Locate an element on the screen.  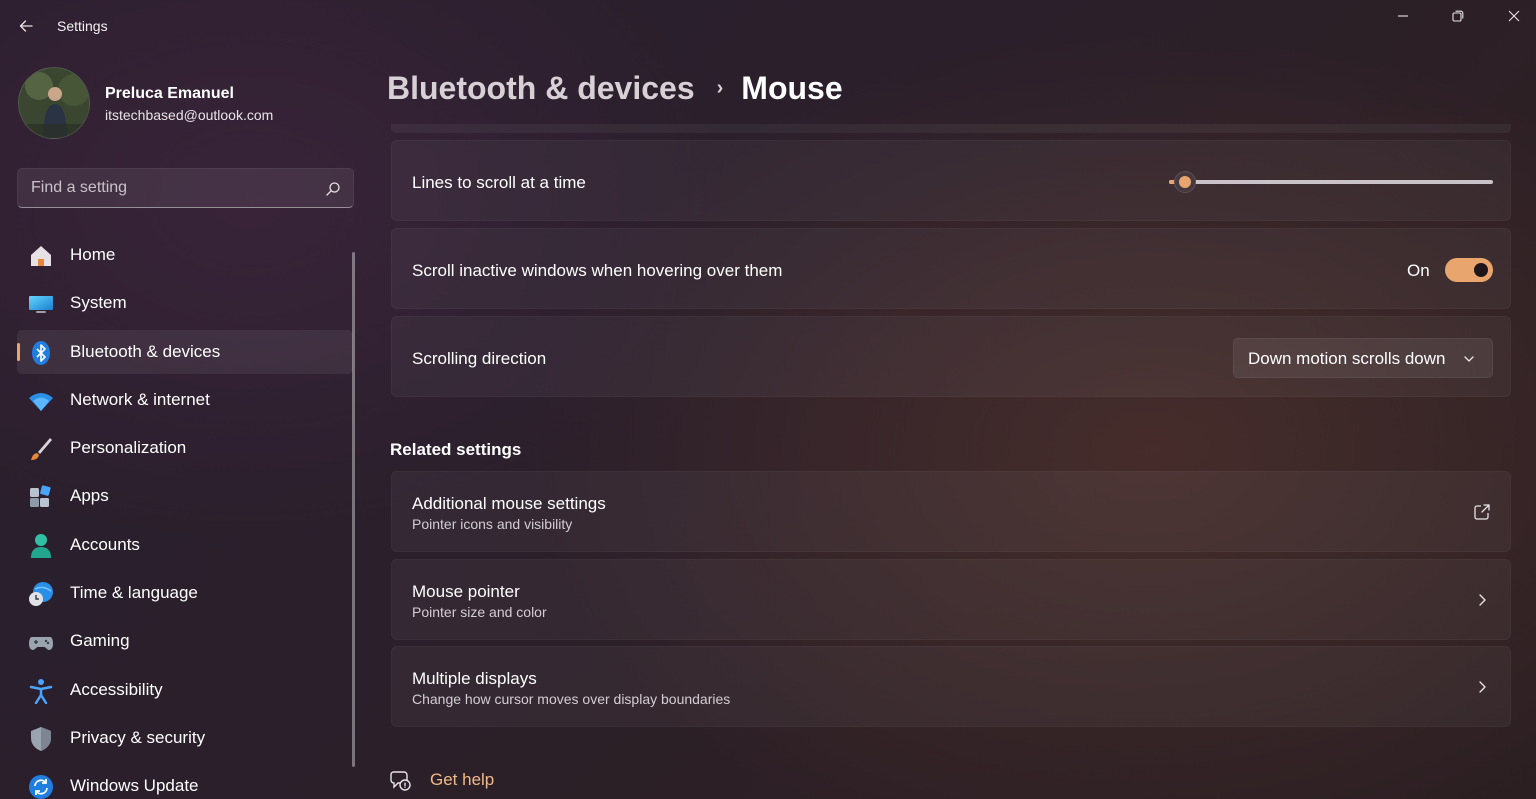
toggle-state-label: On is located at coordinates (1418, 270).